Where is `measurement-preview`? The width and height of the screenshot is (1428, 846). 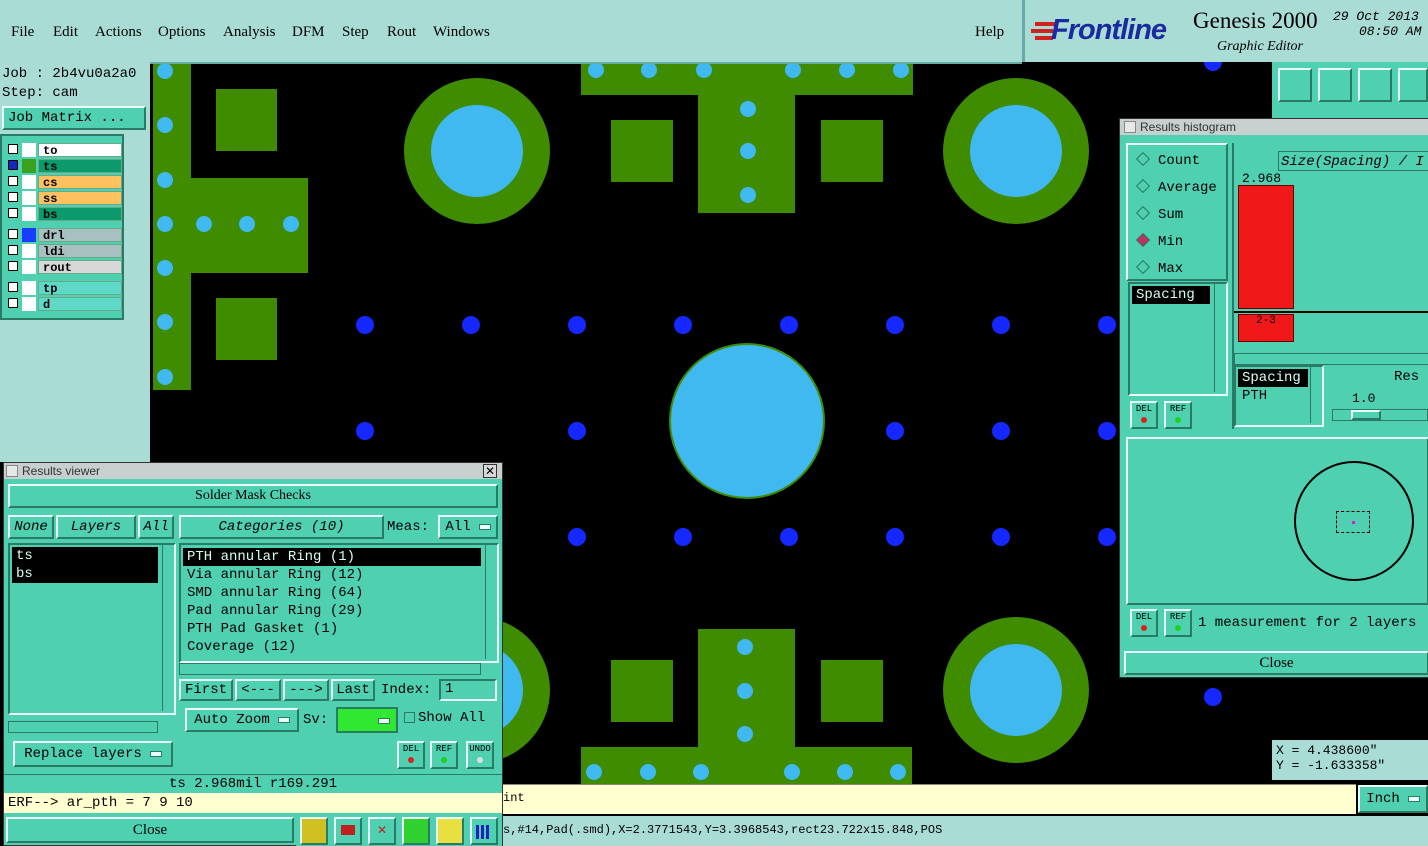 measurement-preview is located at coordinates (1277, 521).